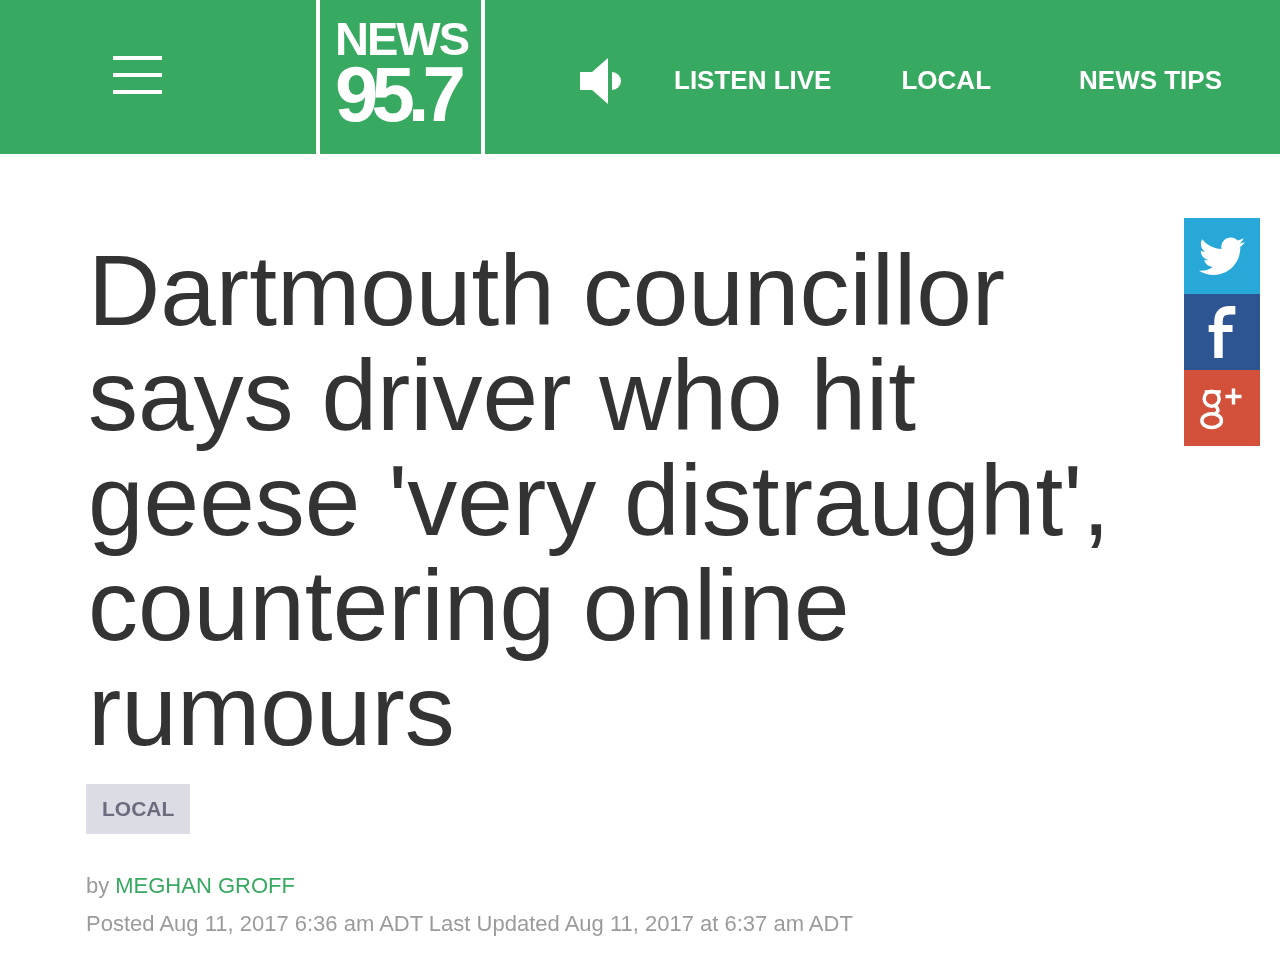 This screenshot has height=958, width=1280. Describe the element at coordinates (138, 809) in the screenshot. I see `category-tag: LOCAL` at that location.